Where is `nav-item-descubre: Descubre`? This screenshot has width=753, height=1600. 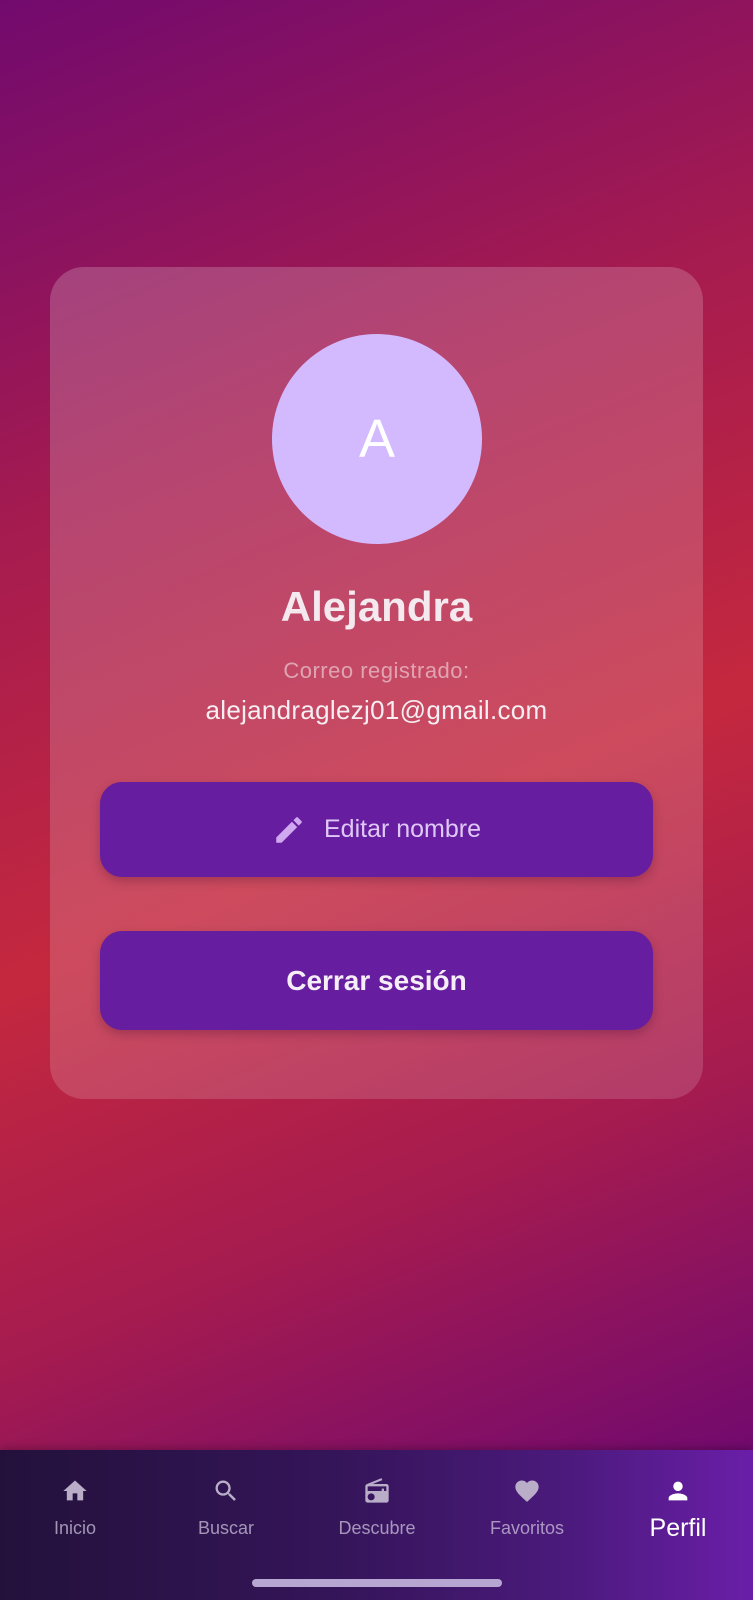
nav-item-descubre: Descubre is located at coordinates (377, 1507).